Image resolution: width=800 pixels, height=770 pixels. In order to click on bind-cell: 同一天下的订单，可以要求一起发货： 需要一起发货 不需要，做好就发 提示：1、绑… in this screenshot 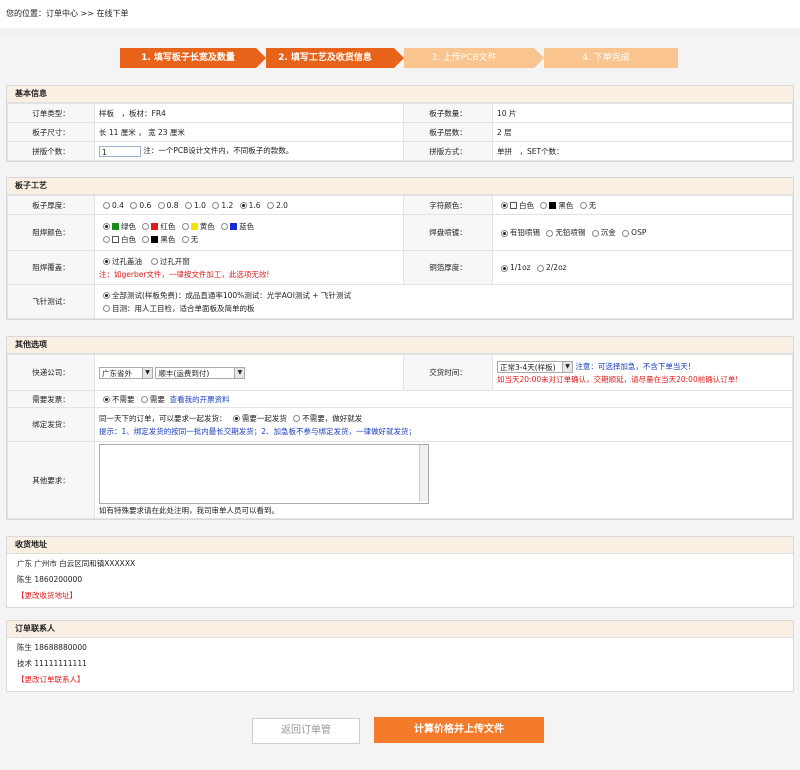, I will do `click(443, 424)`.